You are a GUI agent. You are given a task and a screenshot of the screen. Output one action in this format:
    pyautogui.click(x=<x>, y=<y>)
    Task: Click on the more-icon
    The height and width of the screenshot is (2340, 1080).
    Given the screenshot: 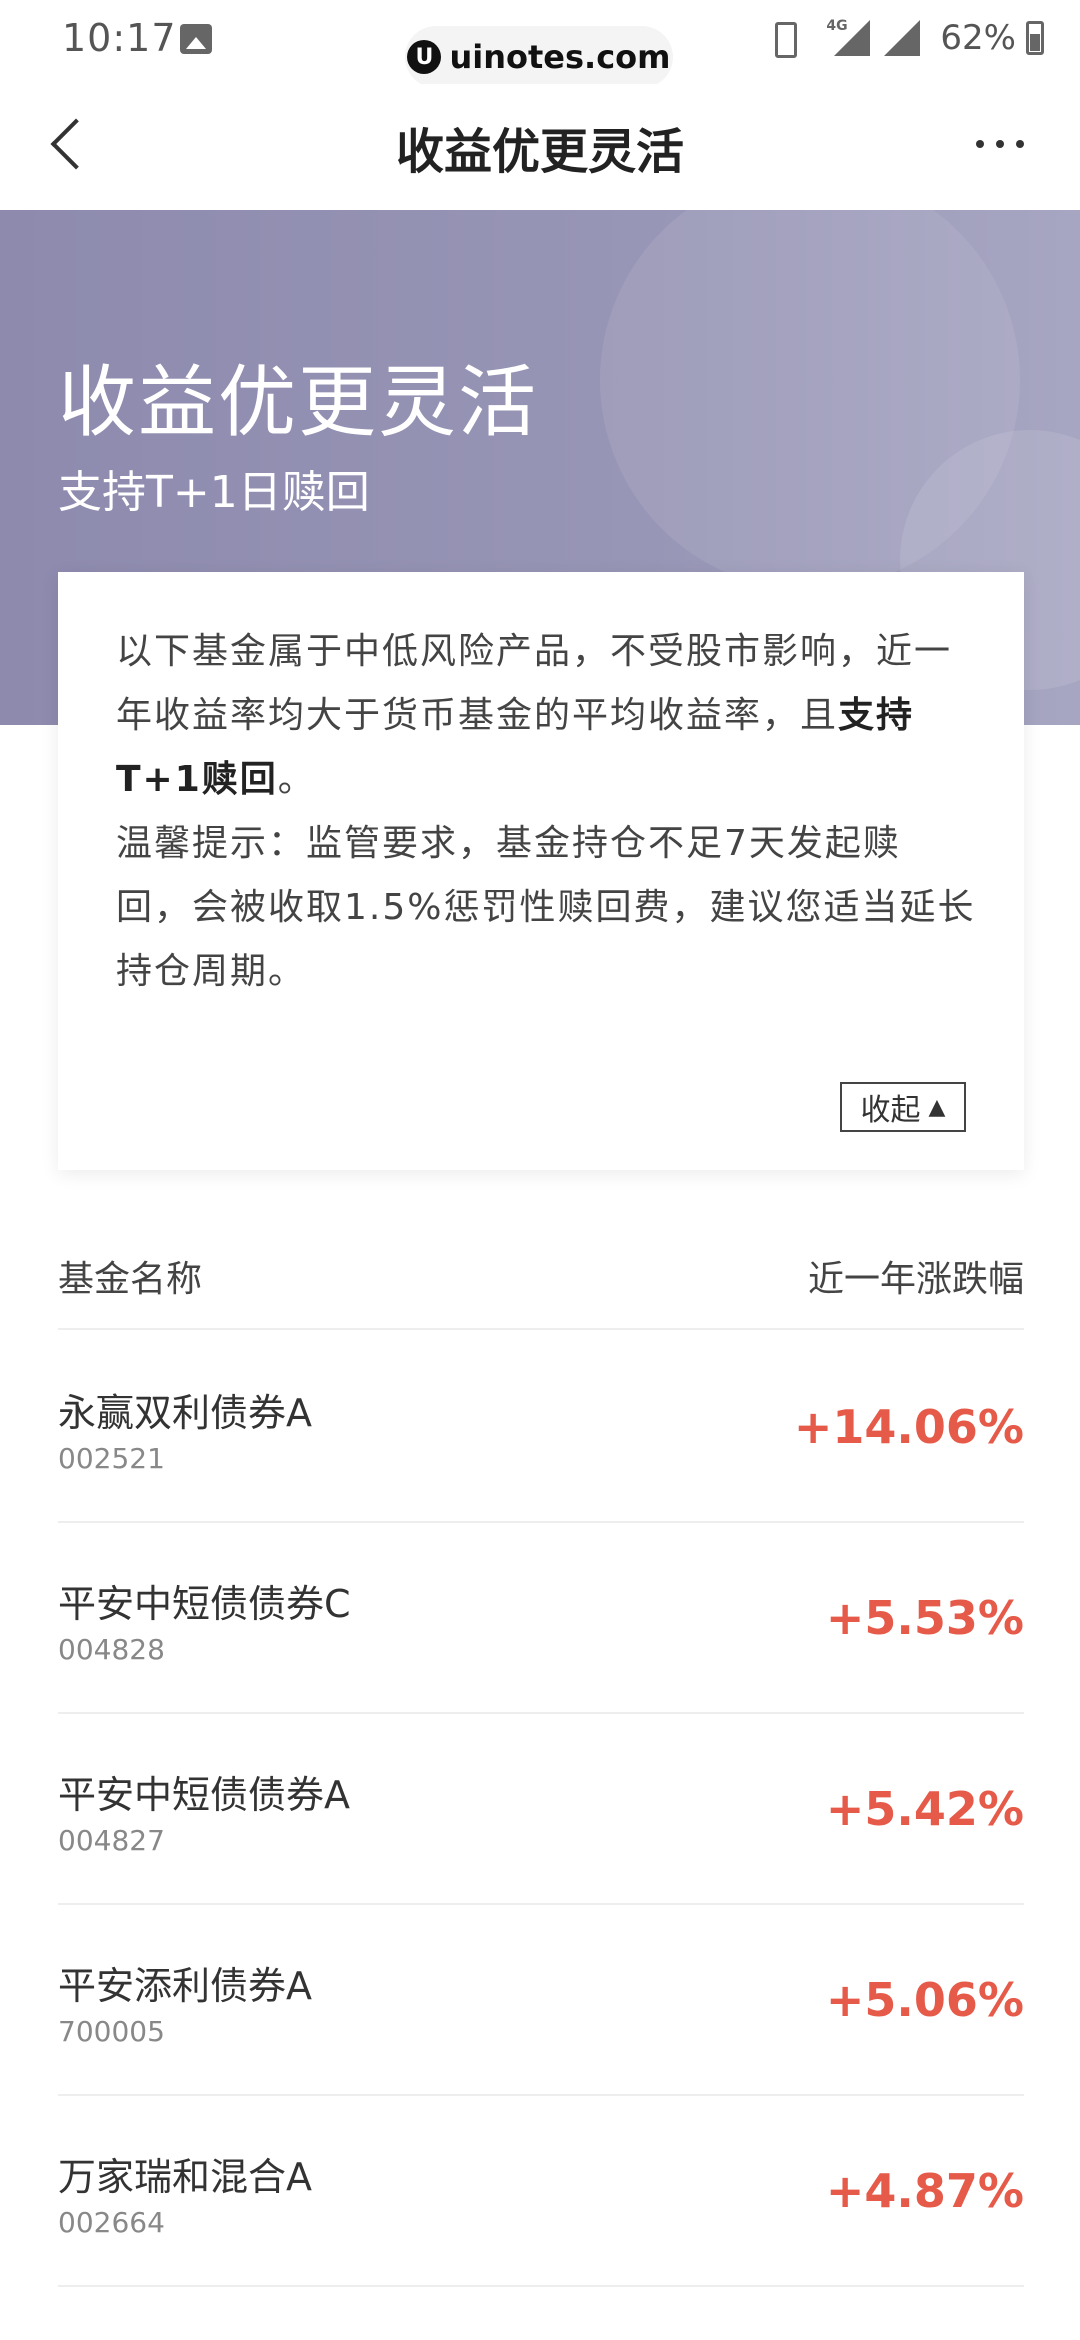 What is the action you would take?
    pyautogui.click(x=1000, y=144)
    